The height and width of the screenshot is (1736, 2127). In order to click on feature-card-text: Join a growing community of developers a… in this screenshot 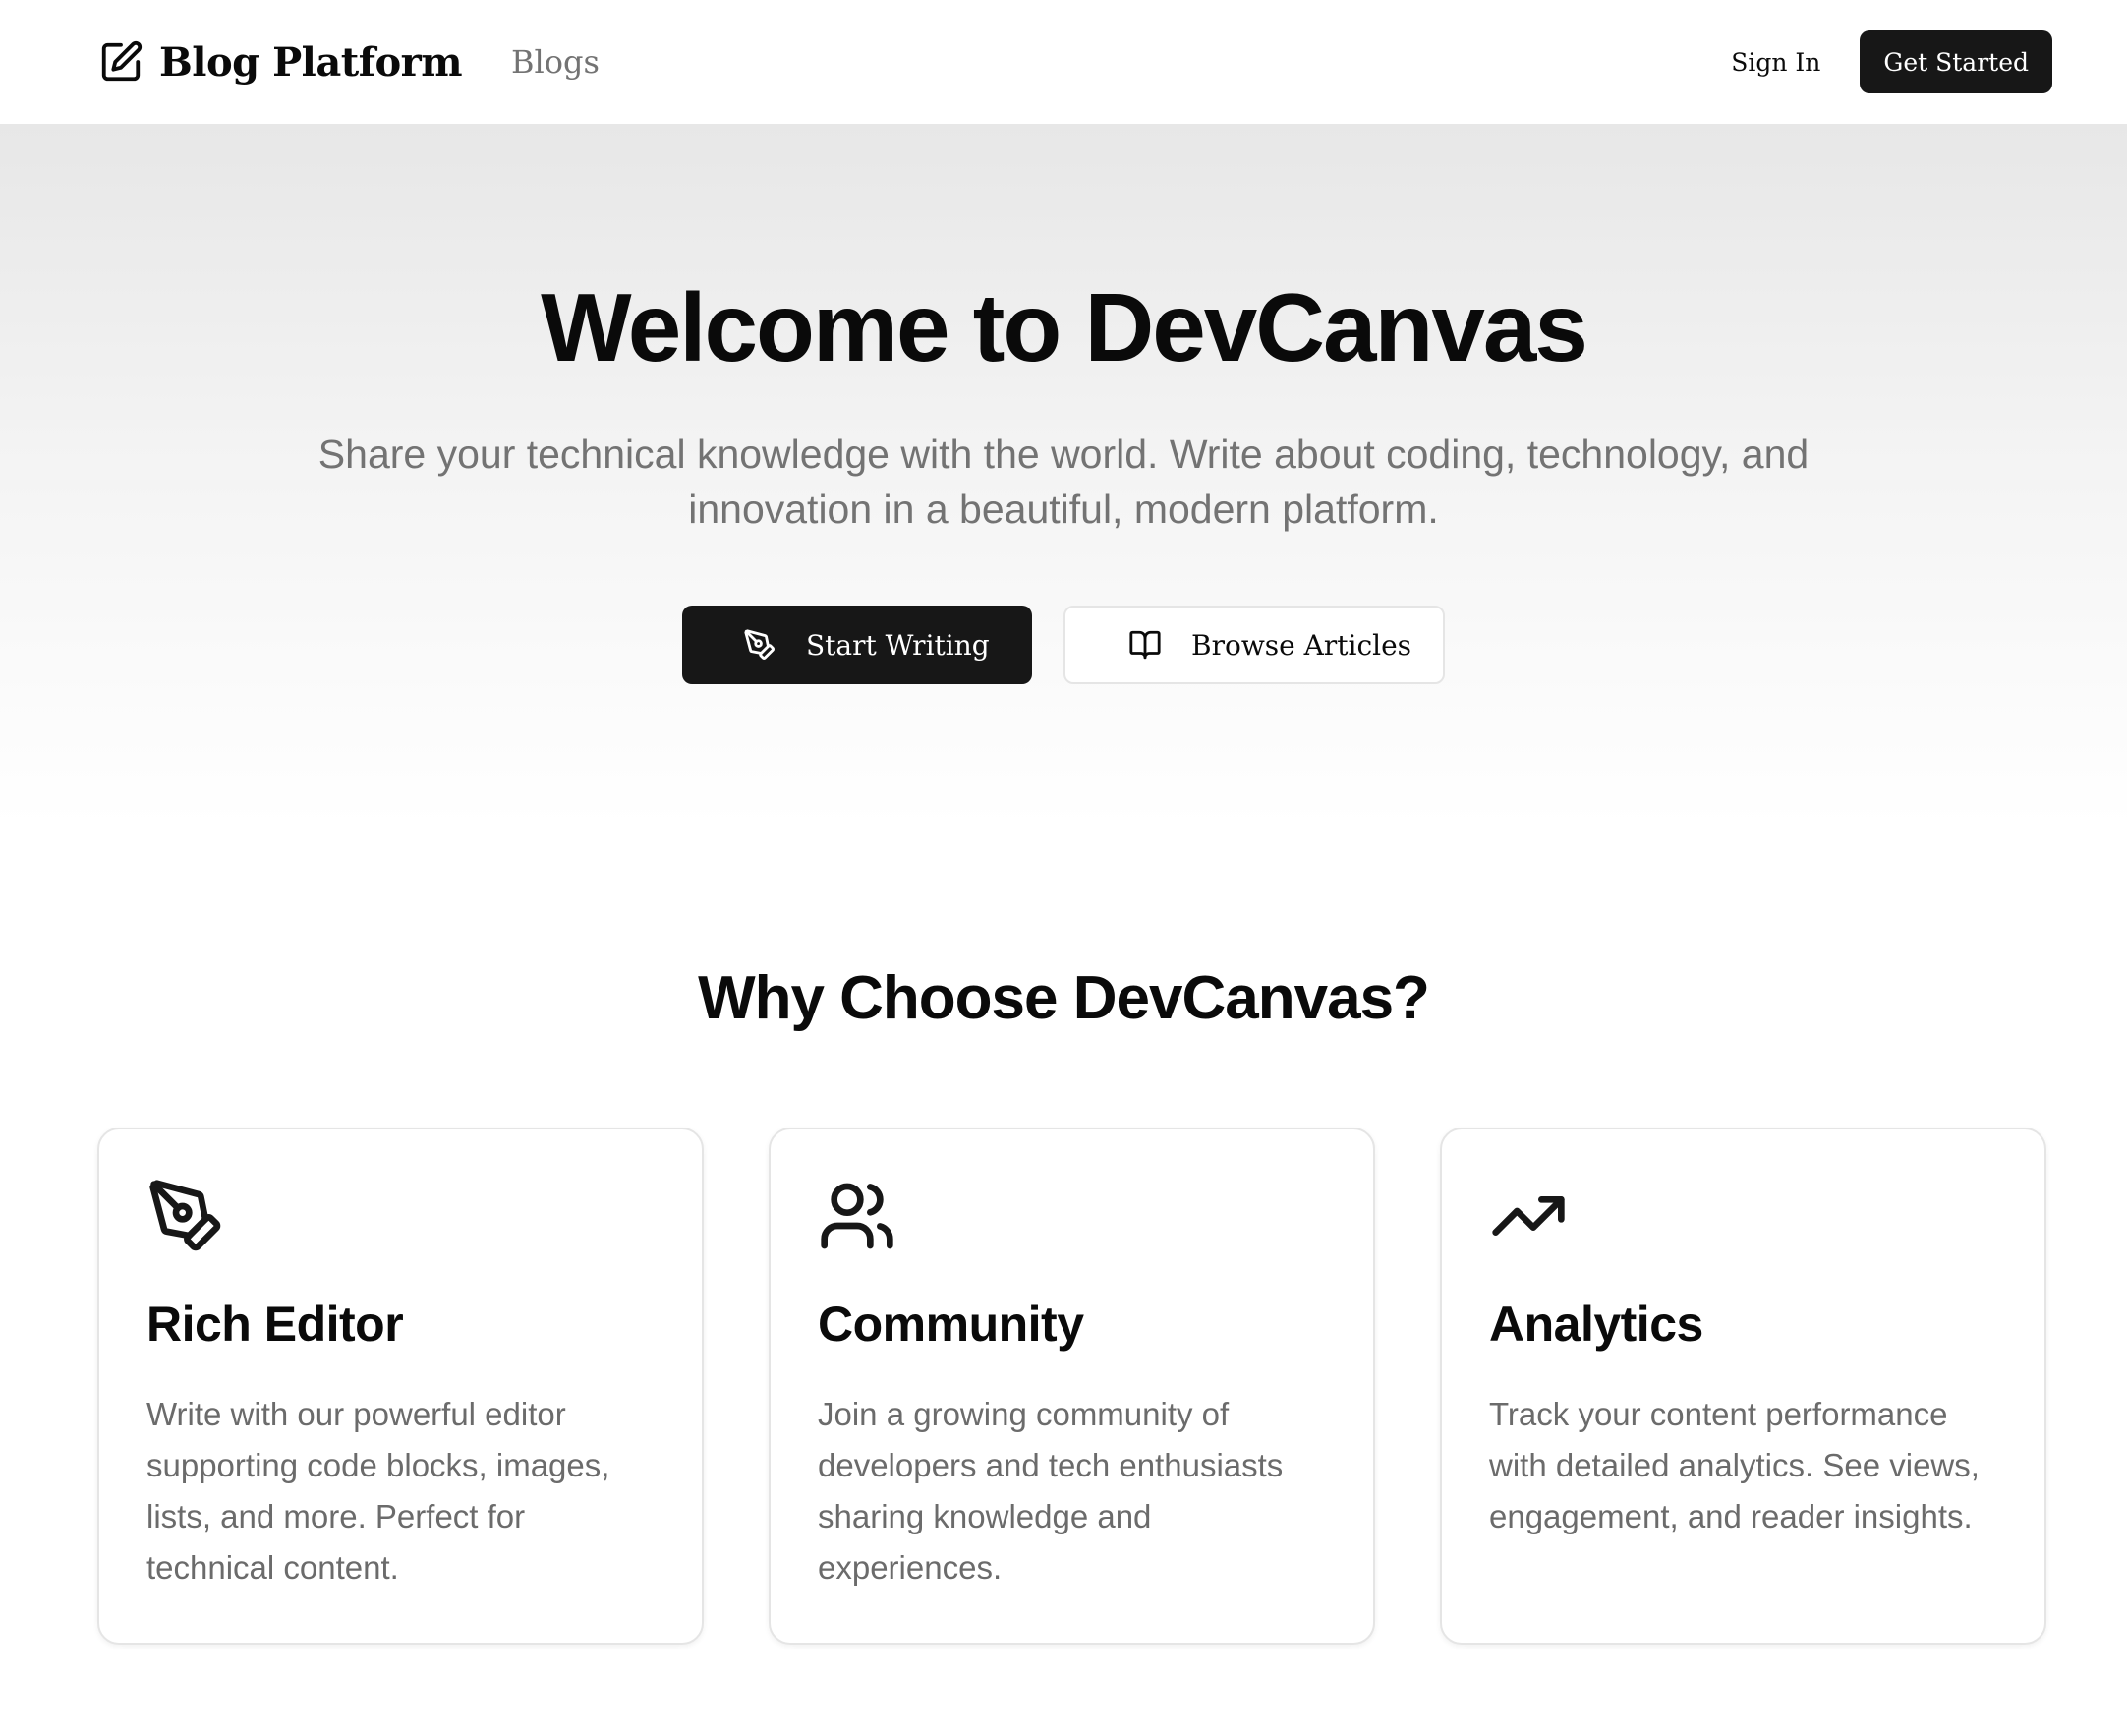, I will do `click(1051, 1491)`.